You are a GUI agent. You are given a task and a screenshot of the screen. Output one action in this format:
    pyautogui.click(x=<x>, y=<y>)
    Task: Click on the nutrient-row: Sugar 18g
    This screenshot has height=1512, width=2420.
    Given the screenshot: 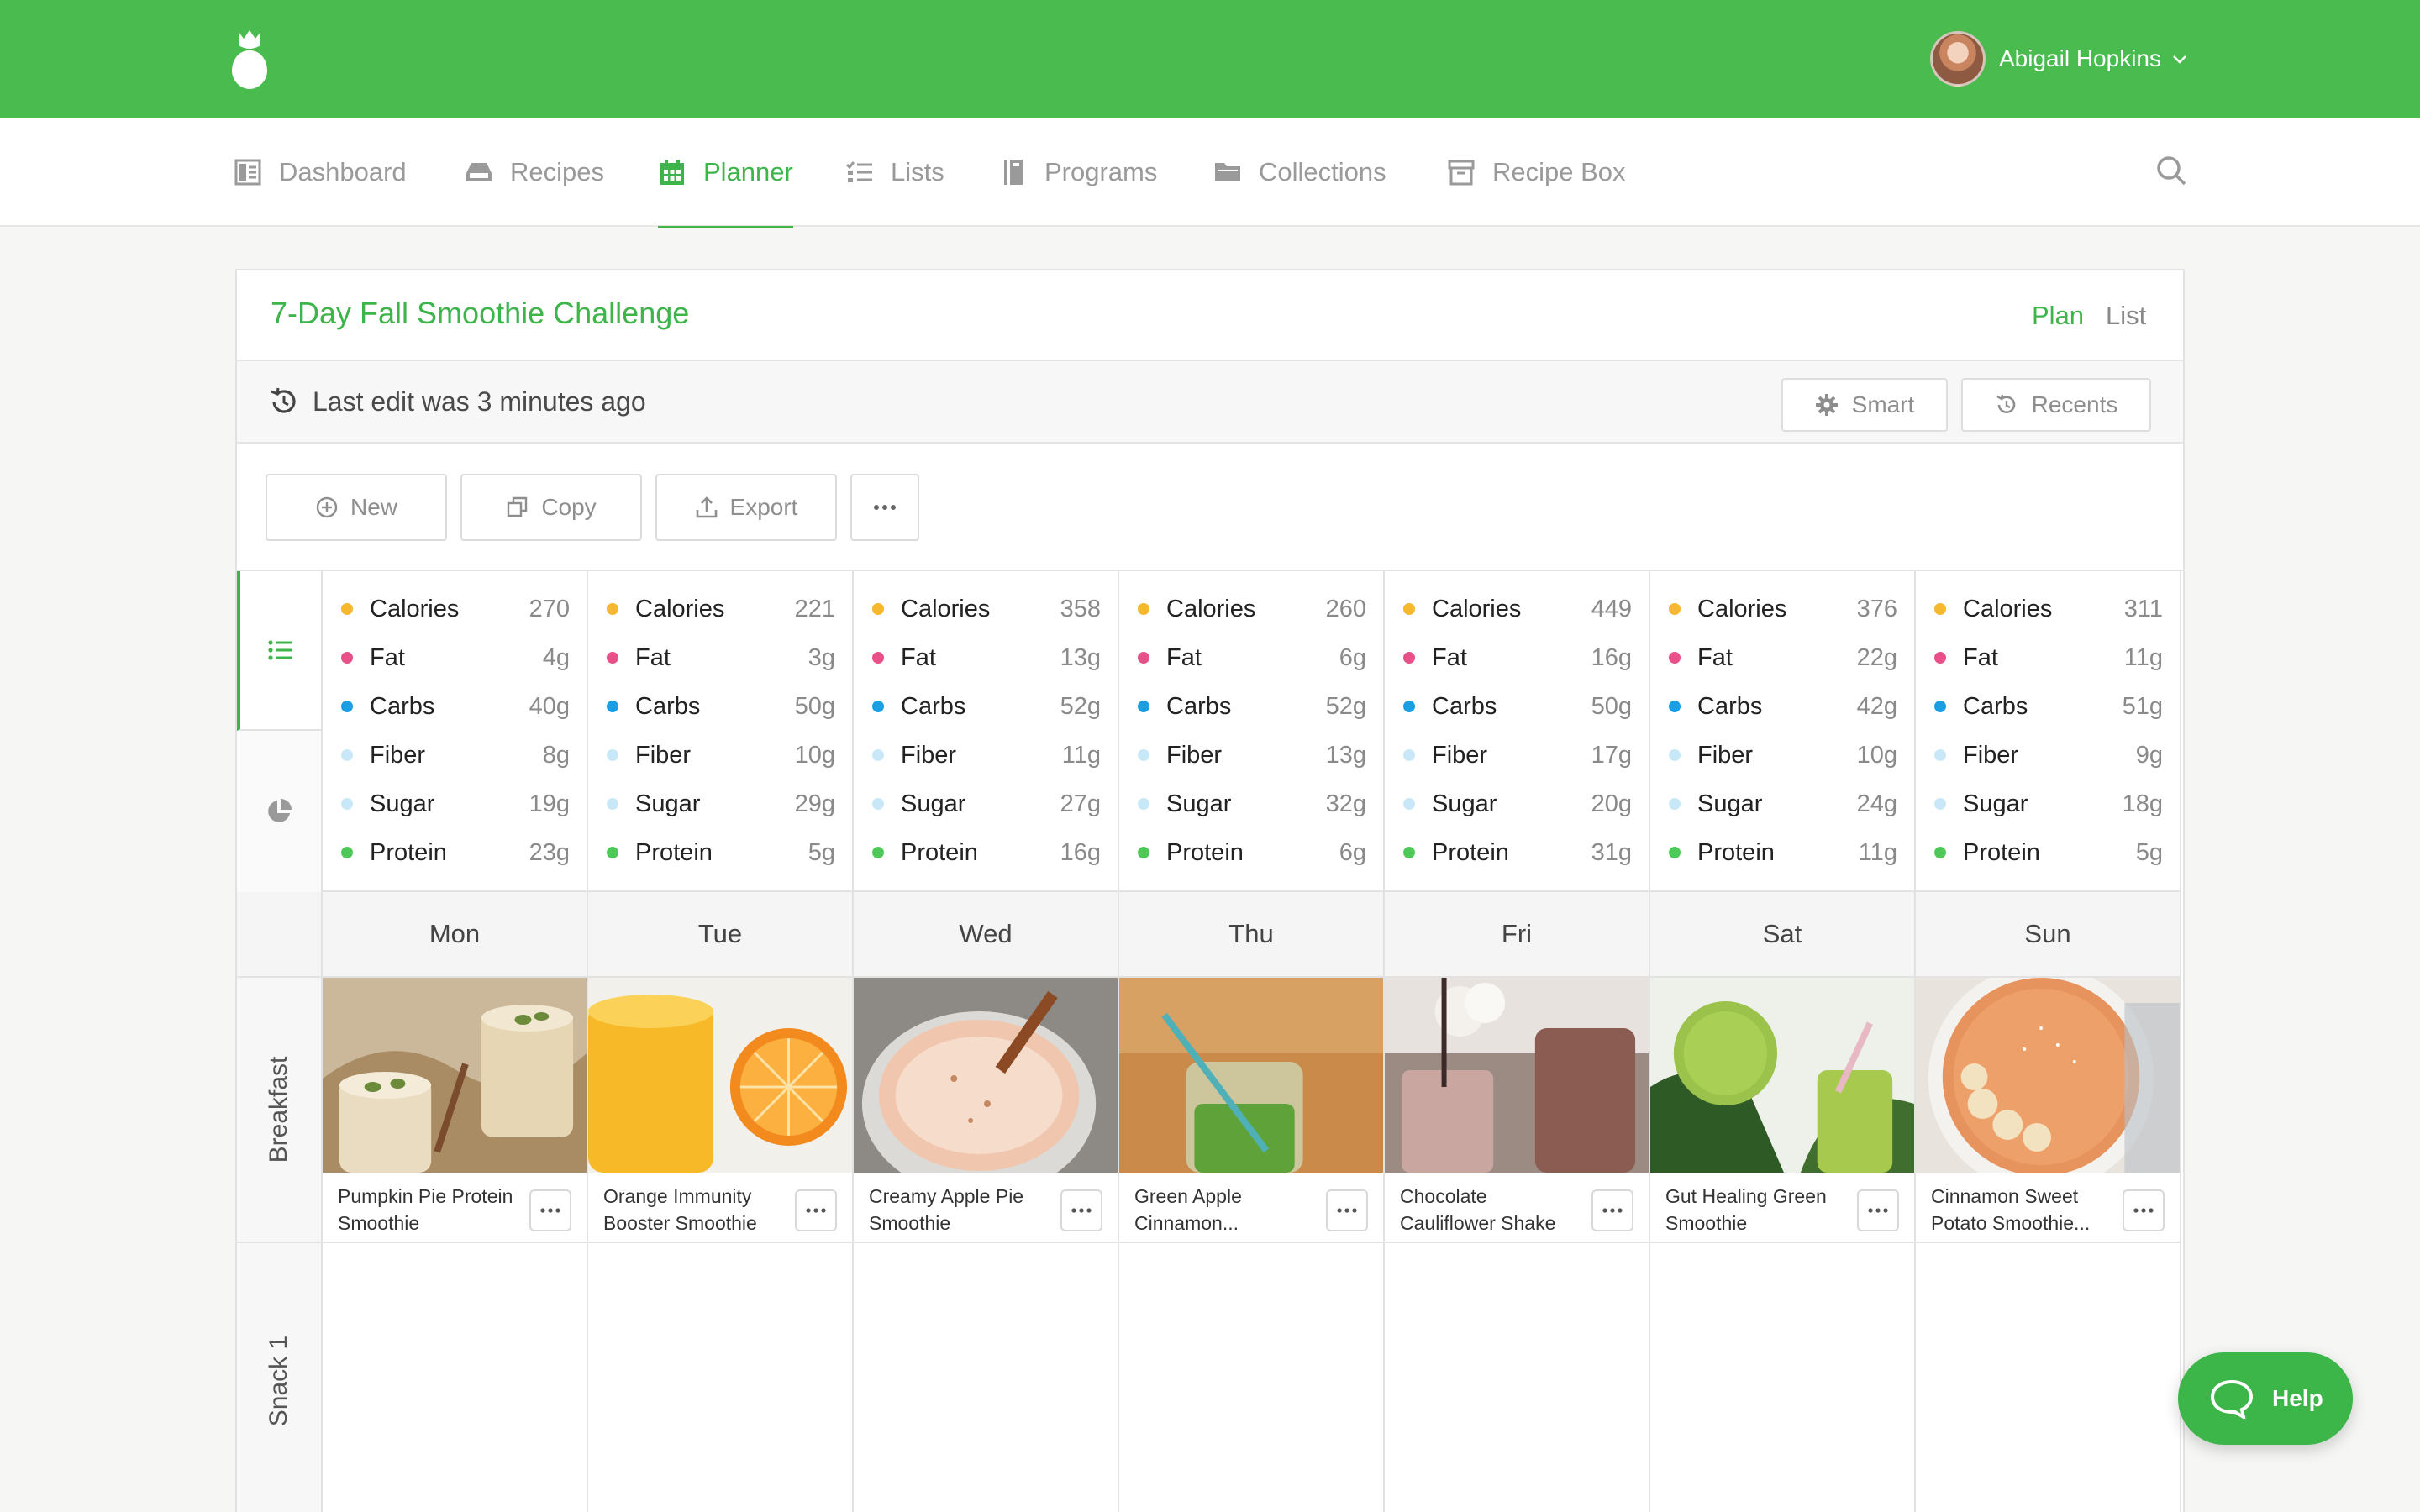 What is the action you would take?
    pyautogui.click(x=2048, y=804)
    